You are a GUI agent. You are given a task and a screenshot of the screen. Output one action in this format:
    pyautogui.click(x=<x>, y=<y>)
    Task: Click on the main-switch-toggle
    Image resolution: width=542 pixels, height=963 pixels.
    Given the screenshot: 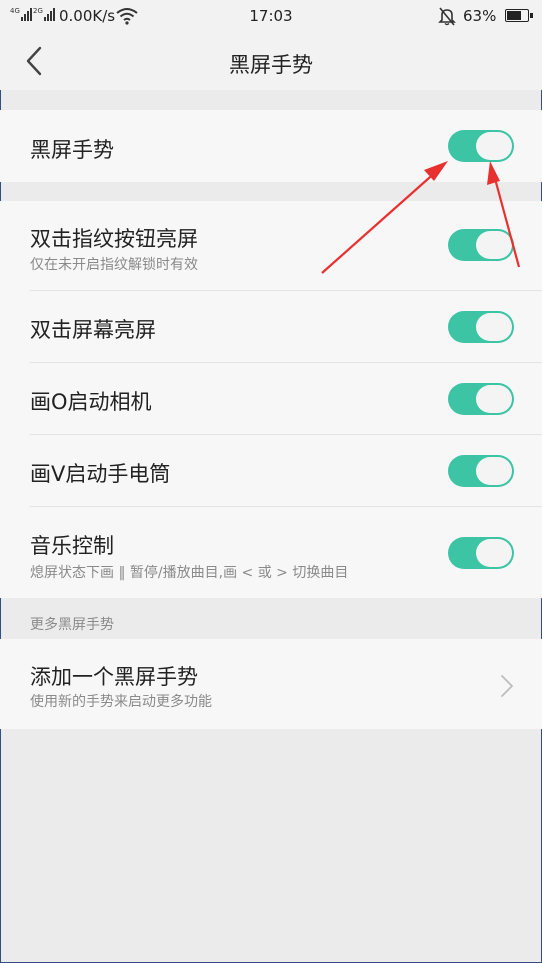 What is the action you would take?
    pyautogui.click(x=481, y=146)
    